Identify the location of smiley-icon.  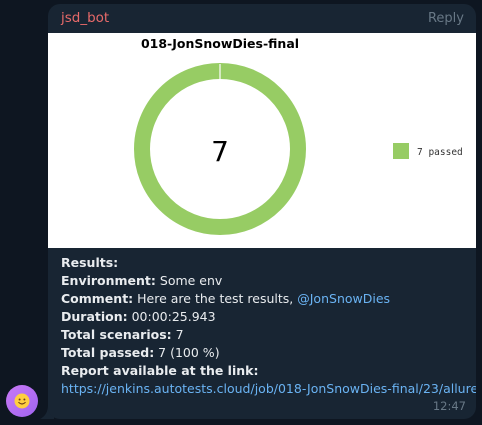
(22, 401).